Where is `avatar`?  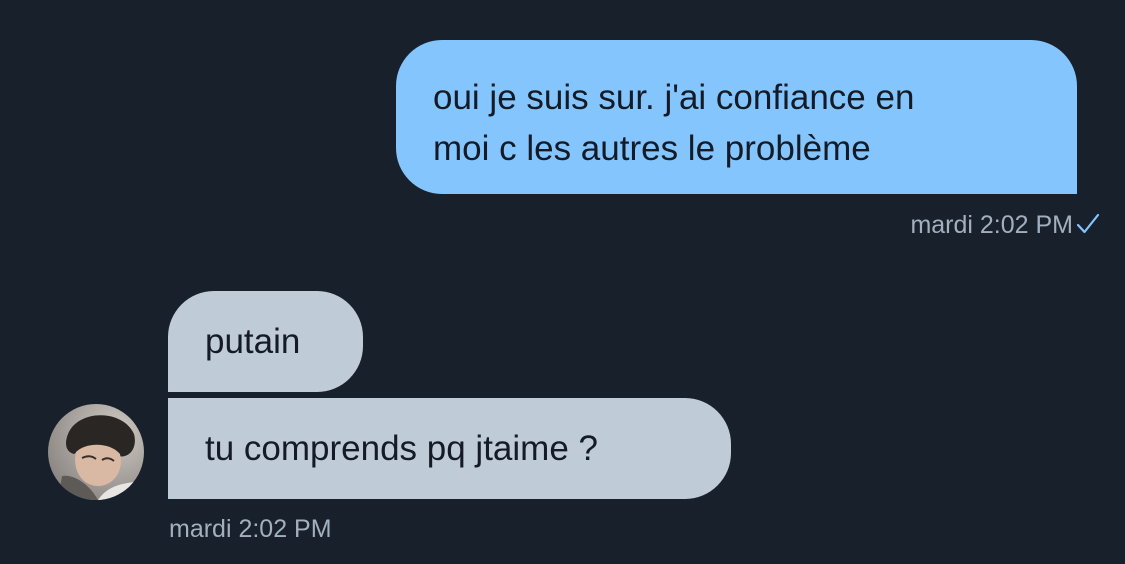 avatar is located at coordinates (96, 452).